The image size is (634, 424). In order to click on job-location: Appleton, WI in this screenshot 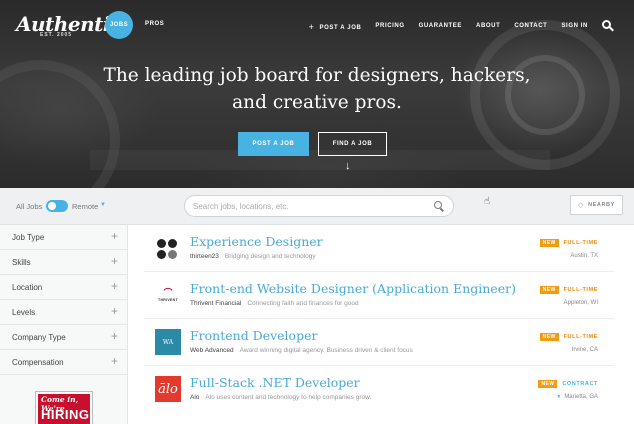, I will do `click(580, 303)`.